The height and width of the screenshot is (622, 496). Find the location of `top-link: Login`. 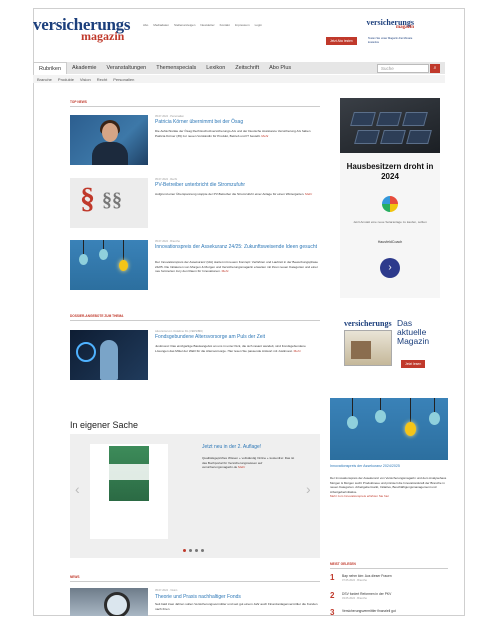

top-link: Login is located at coordinates (258, 25).